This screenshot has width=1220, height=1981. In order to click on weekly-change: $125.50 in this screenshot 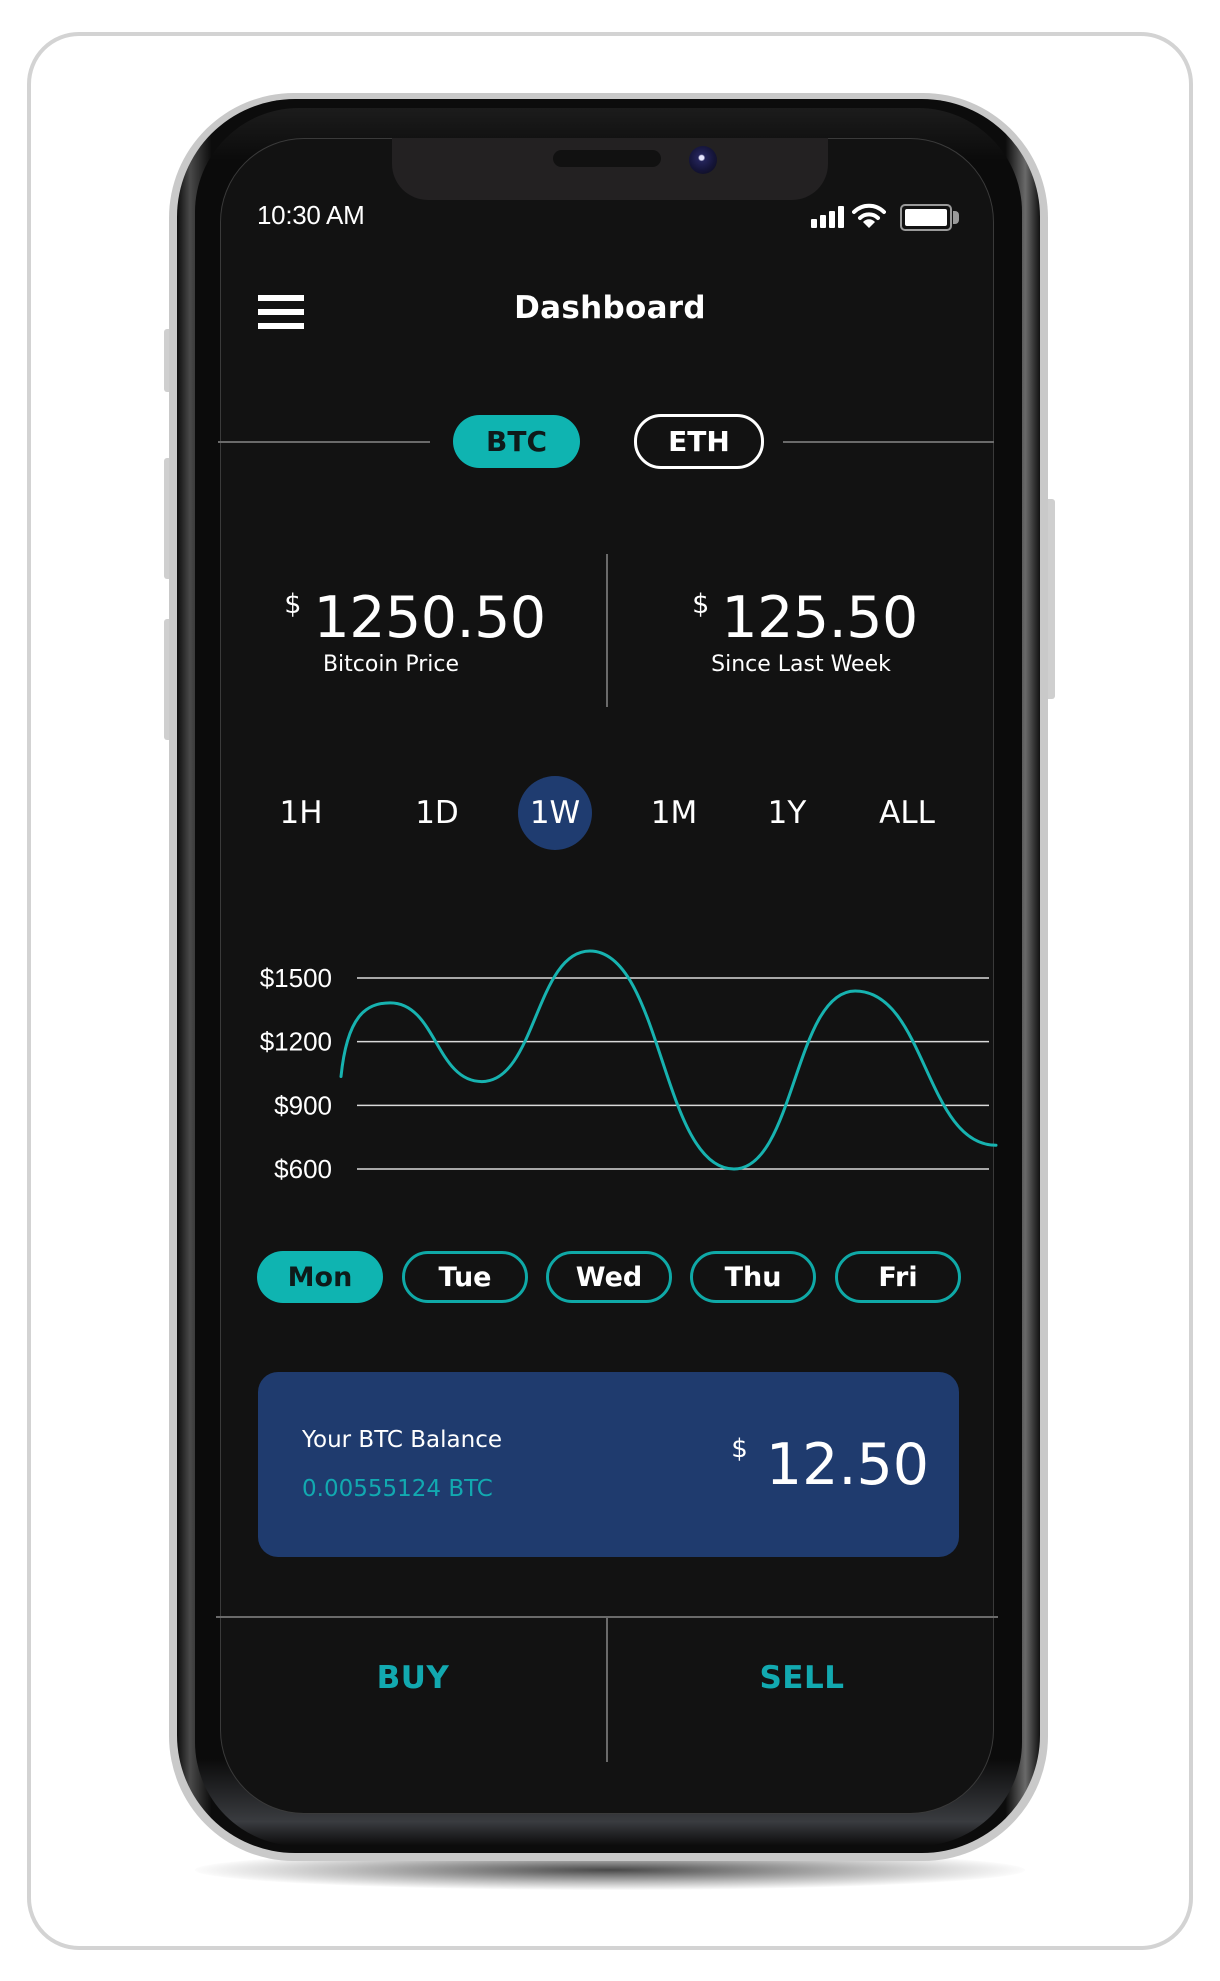, I will do `click(805, 618)`.